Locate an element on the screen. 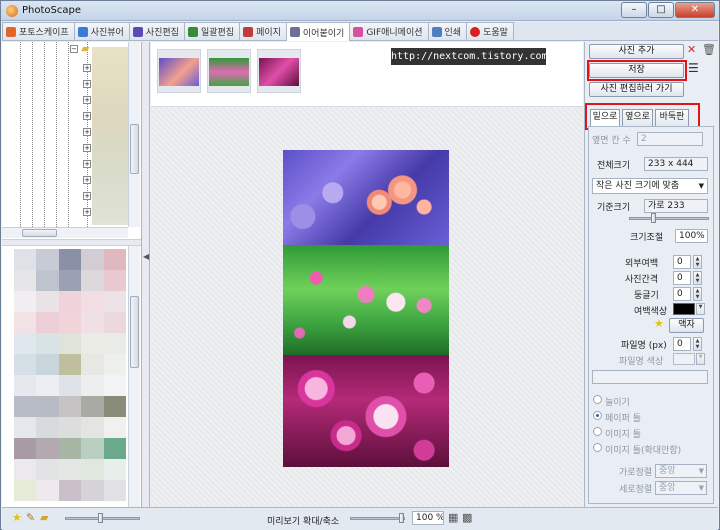 The height and width of the screenshot is (530, 720). round-spinner: ▲ ▼ is located at coordinates (697, 294).